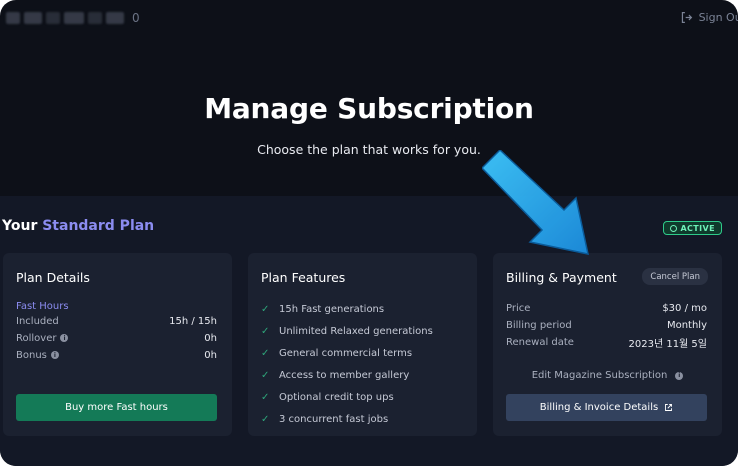 Image resolution: width=738 pixels, height=466 pixels. What do you see at coordinates (303, 277) in the screenshot?
I see `plan-features-title: Plan Features` at bounding box center [303, 277].